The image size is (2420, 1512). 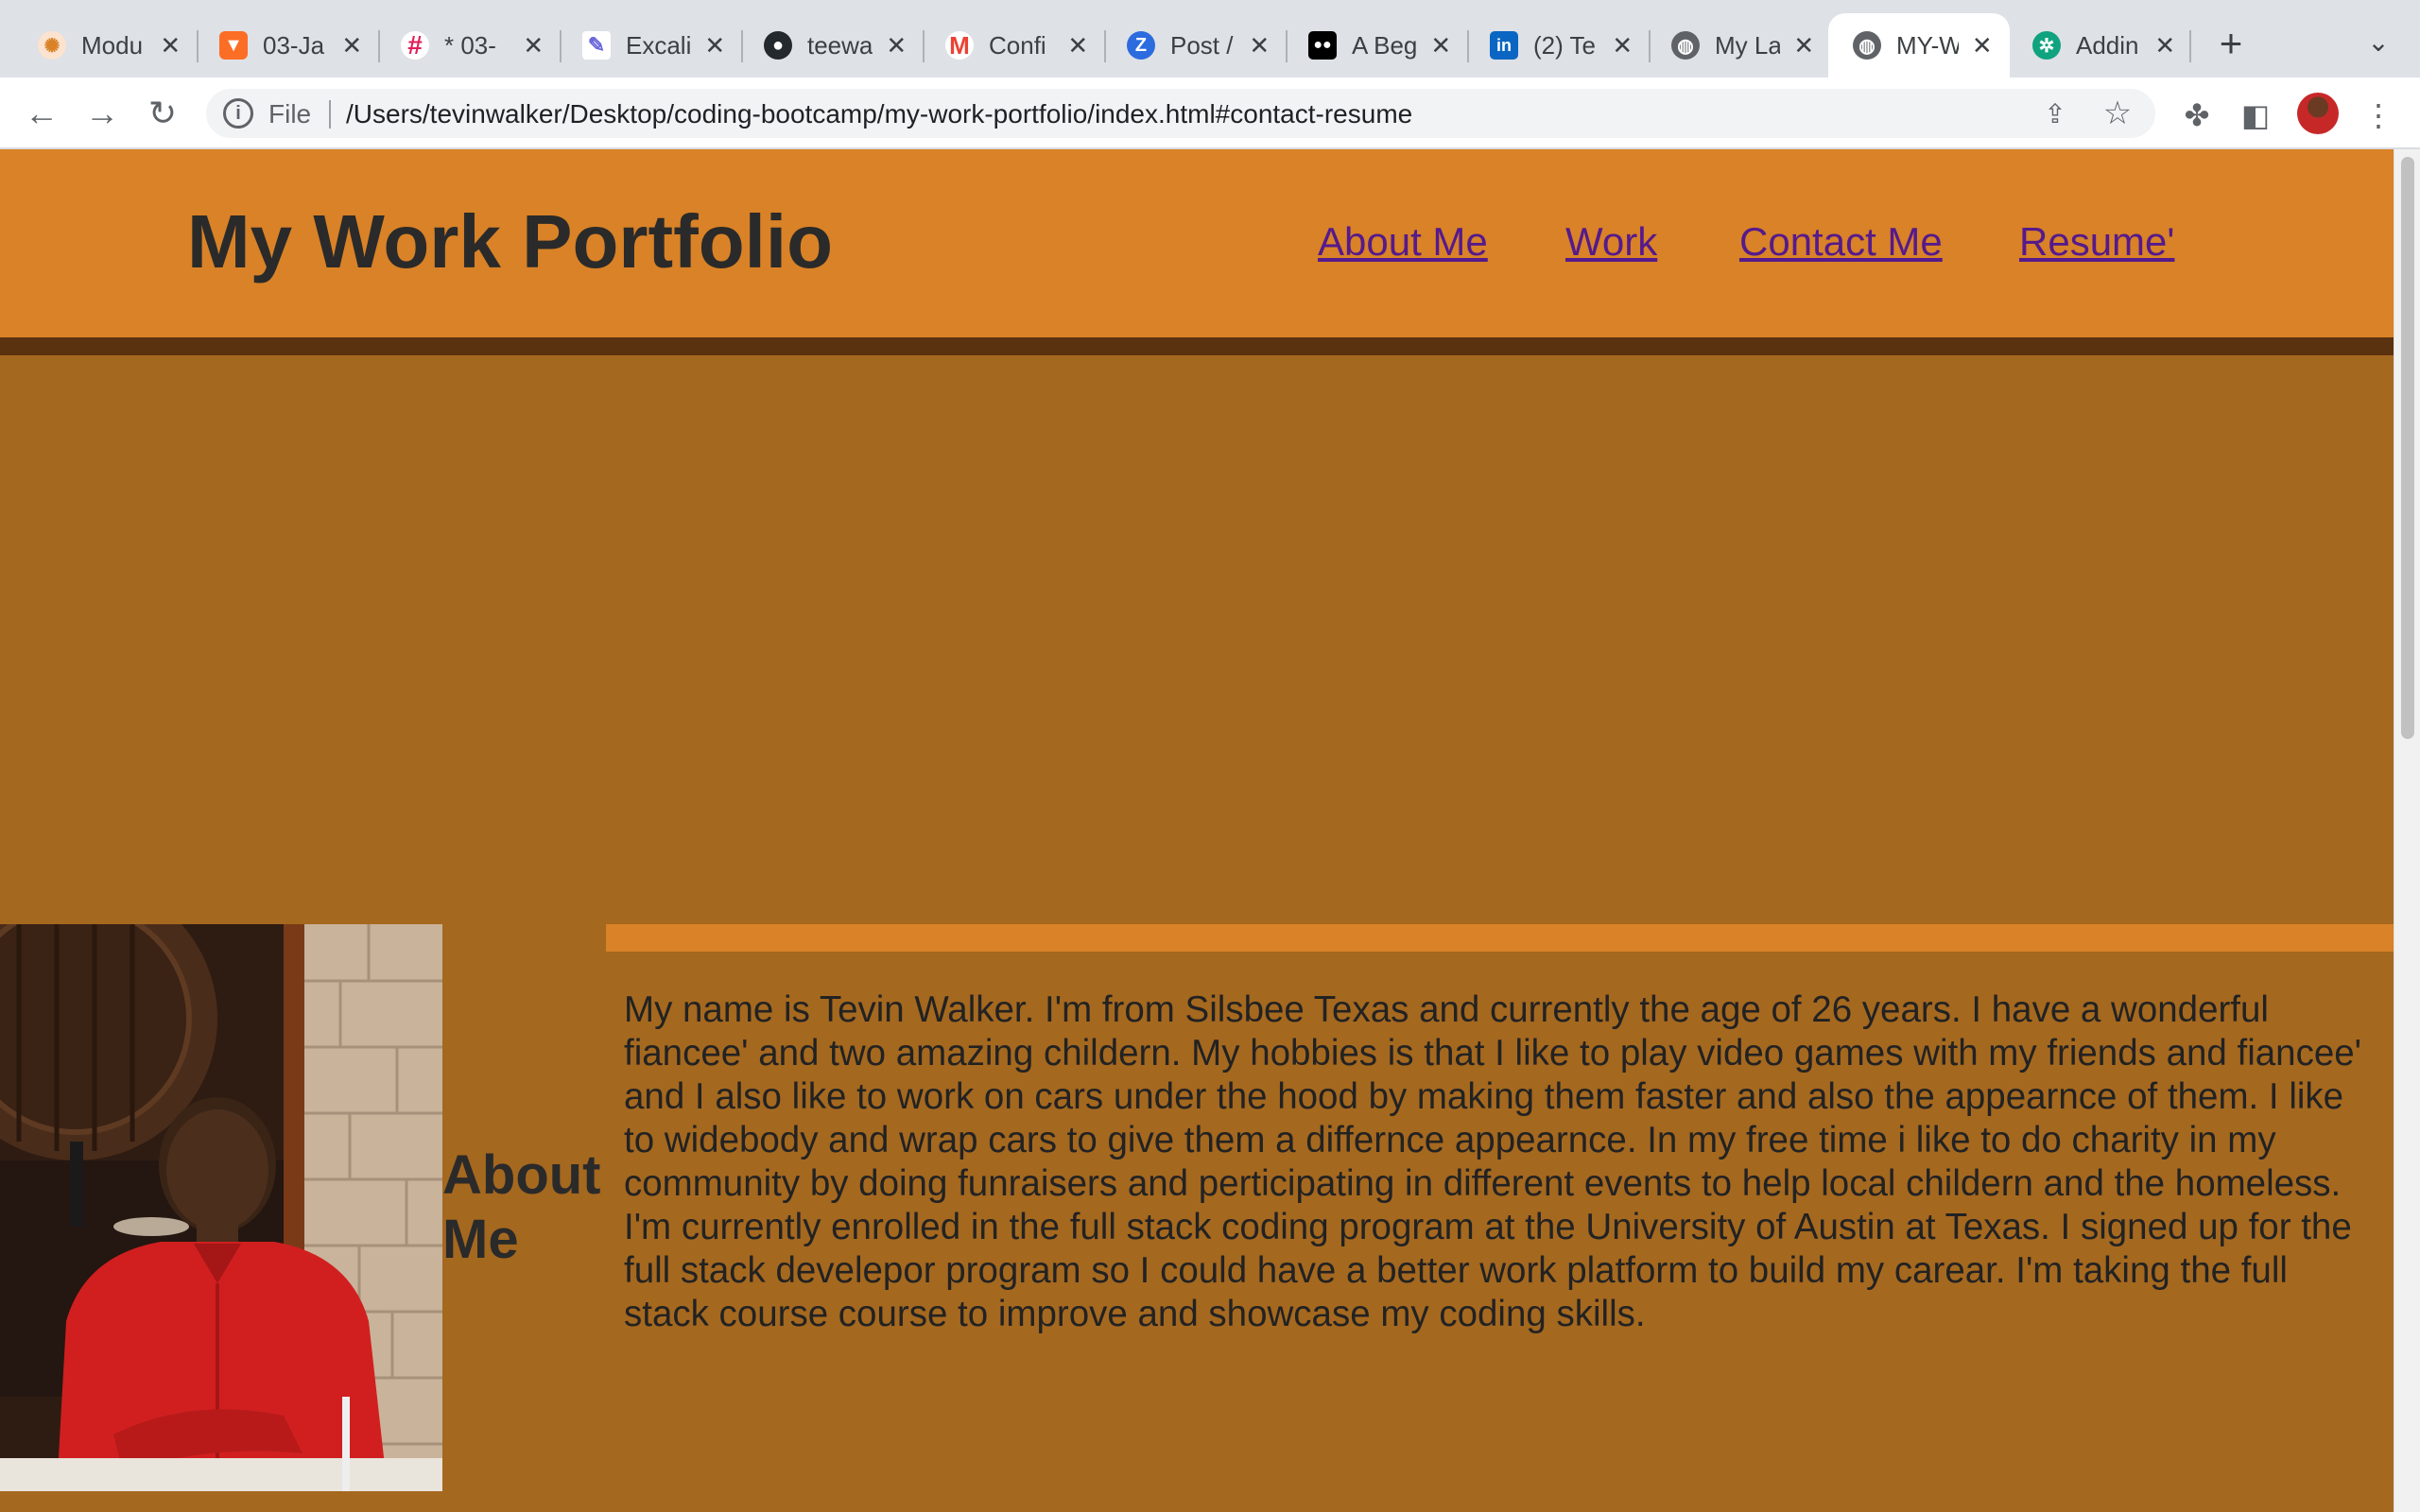 What do you see at coordinates (1322, 45) in the screenshot?
I see `medium-icon: ●●` at bounding box center [1322, 45].